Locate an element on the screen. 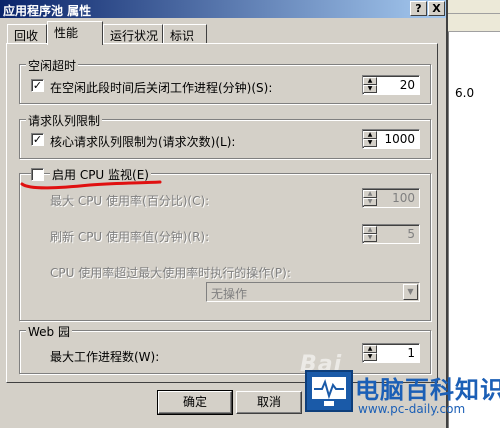 The image size is (500, 428). brand-name: 电脑百科知识 is located at coordinates (427, 390).